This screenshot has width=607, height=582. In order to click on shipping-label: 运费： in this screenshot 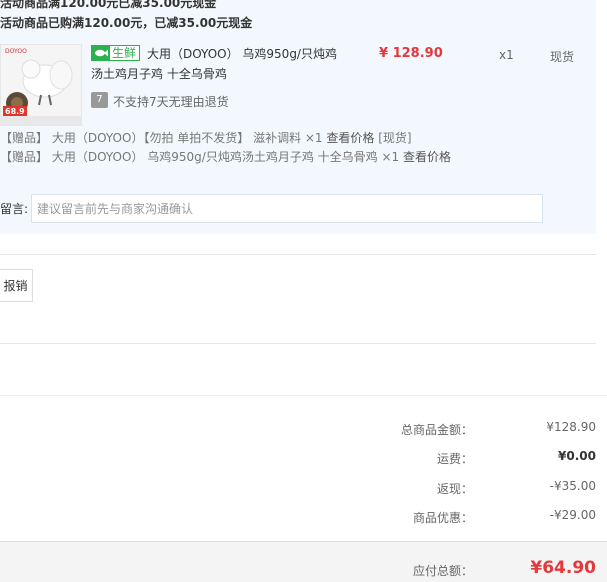, I will do `click(454, 459)`.